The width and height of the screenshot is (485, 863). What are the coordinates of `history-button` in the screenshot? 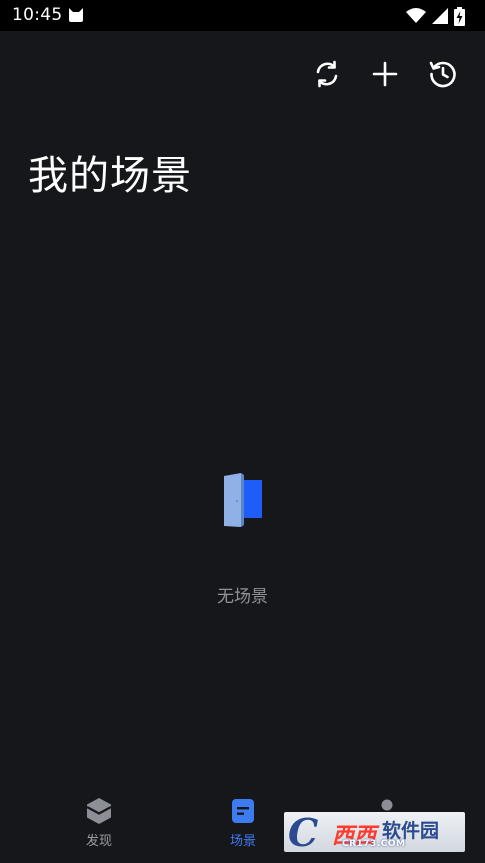 It's located at (443, 74).